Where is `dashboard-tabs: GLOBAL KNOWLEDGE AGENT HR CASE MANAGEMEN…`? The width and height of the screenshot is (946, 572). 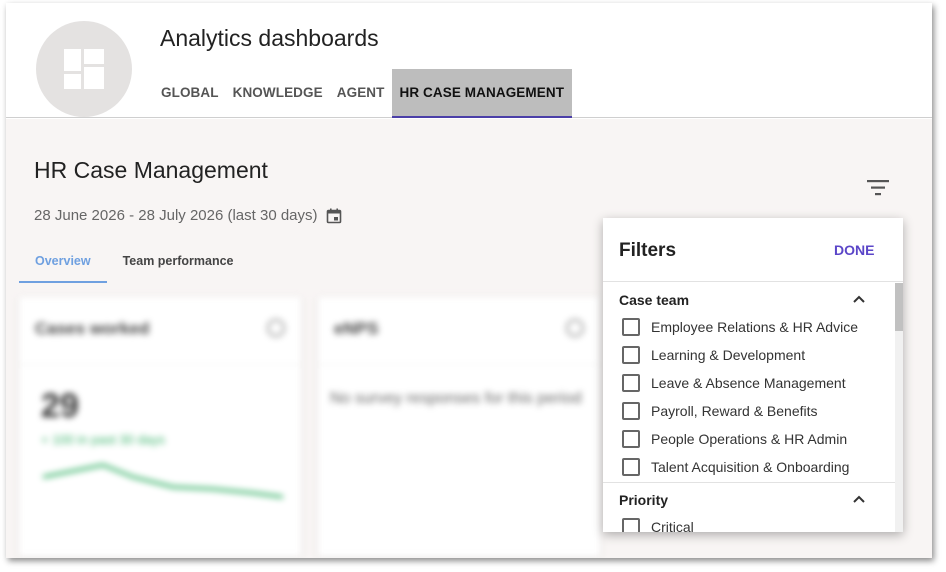
dashboard-tabs: GLOBAL KNOWLEDGE AGENT HR CASE MANAGEMEN… is located at coordinates (363, 93).